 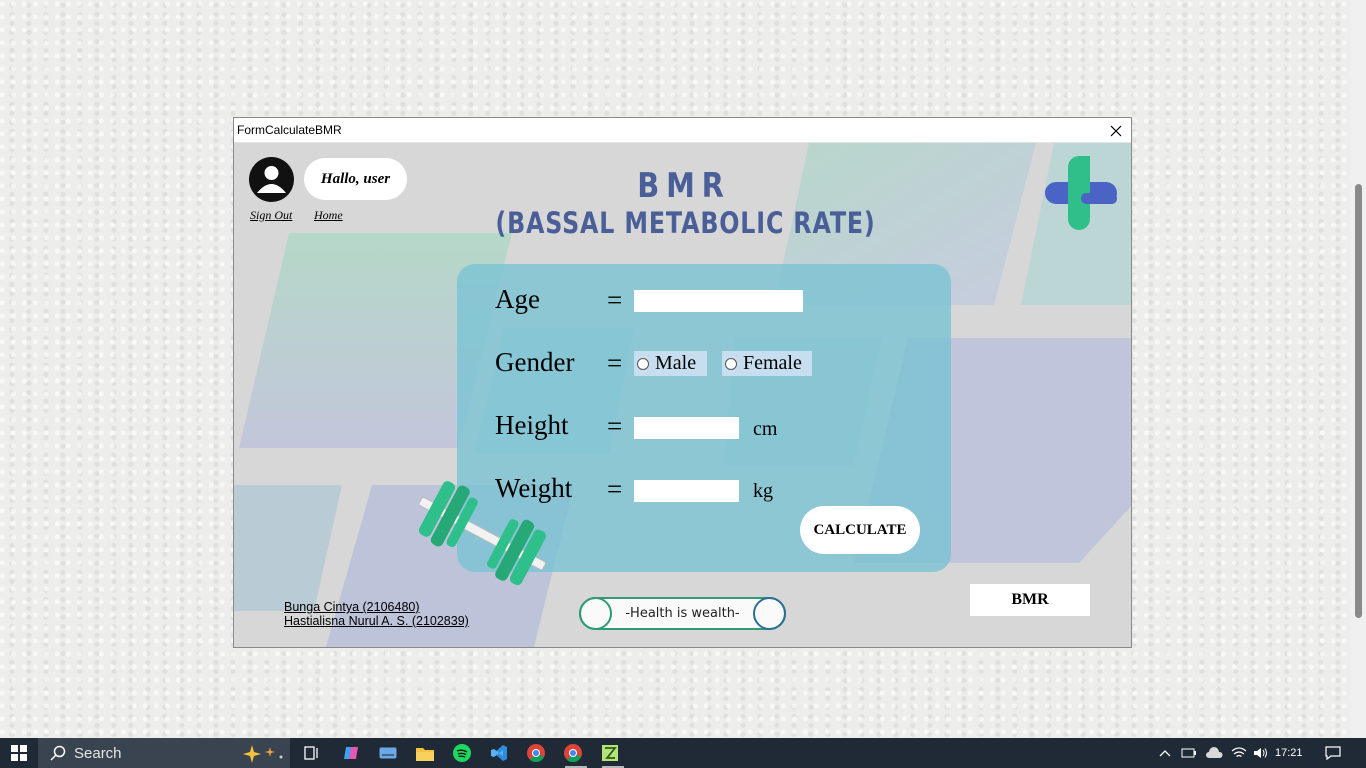 What do you see at coordinates (718, 301) in the screenshot?
I see `age-input` at bounding box center [718, 301].